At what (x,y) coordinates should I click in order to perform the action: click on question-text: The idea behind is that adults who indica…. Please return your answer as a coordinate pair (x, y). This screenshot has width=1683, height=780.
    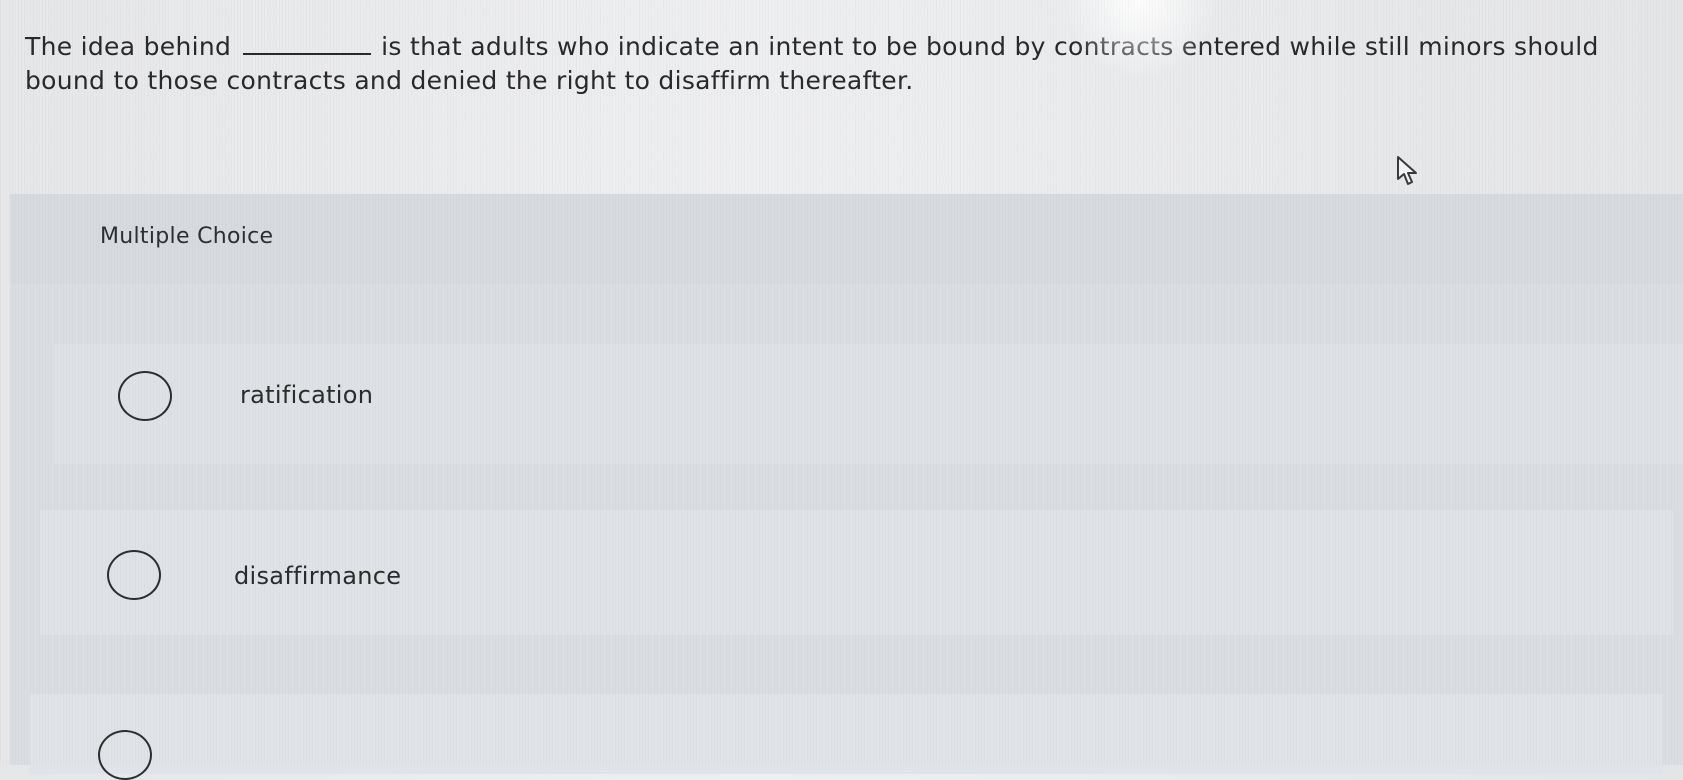
    Looking at the image, I should click on (854, 64).